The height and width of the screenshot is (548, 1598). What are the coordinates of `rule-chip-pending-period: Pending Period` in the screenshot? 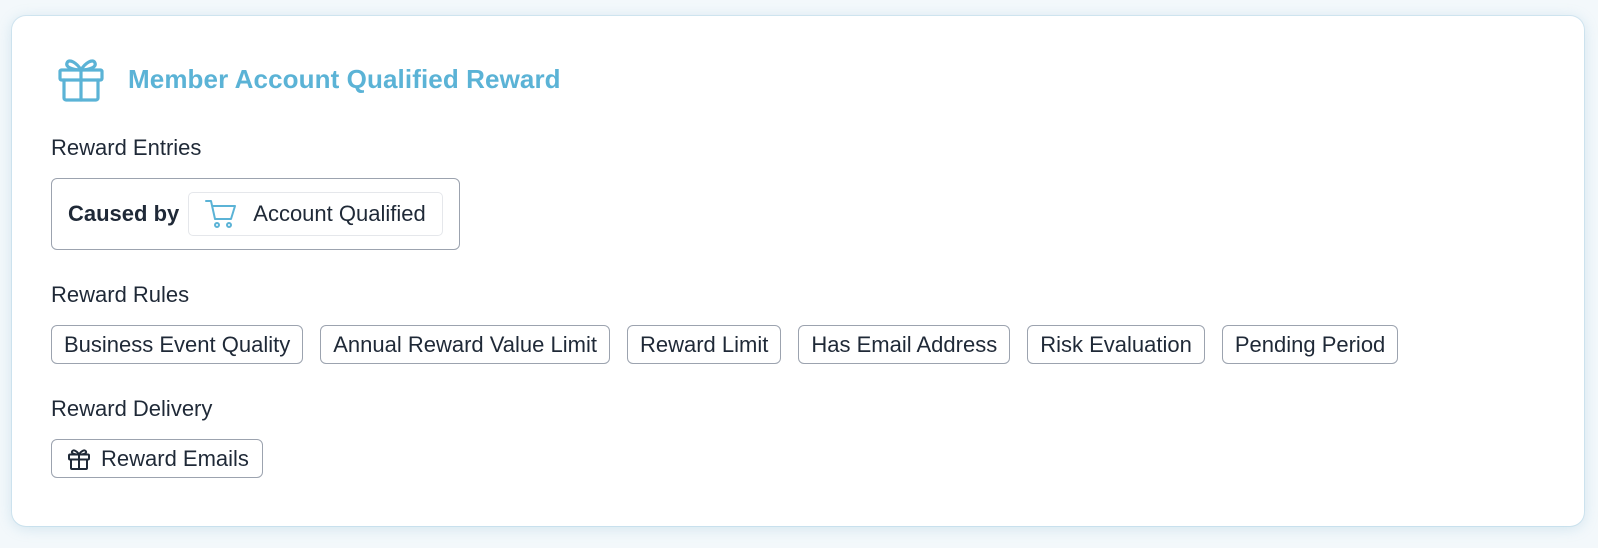 It's located at (1310, 344).